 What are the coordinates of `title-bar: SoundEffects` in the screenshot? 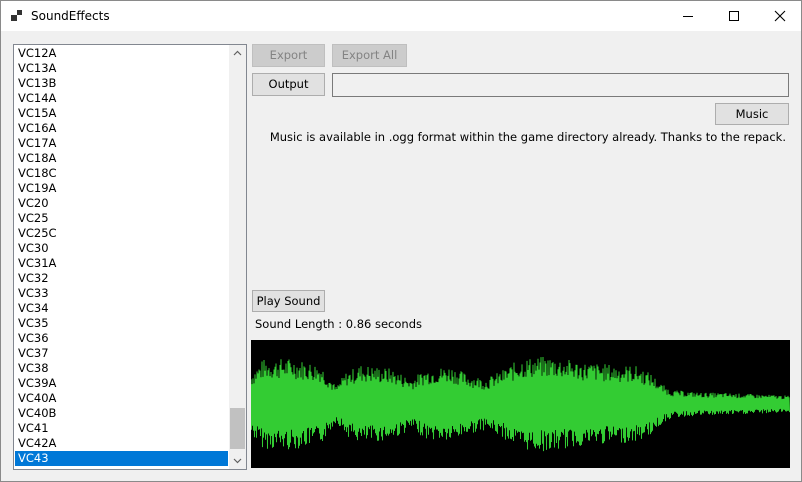 It's located at (401, 16).